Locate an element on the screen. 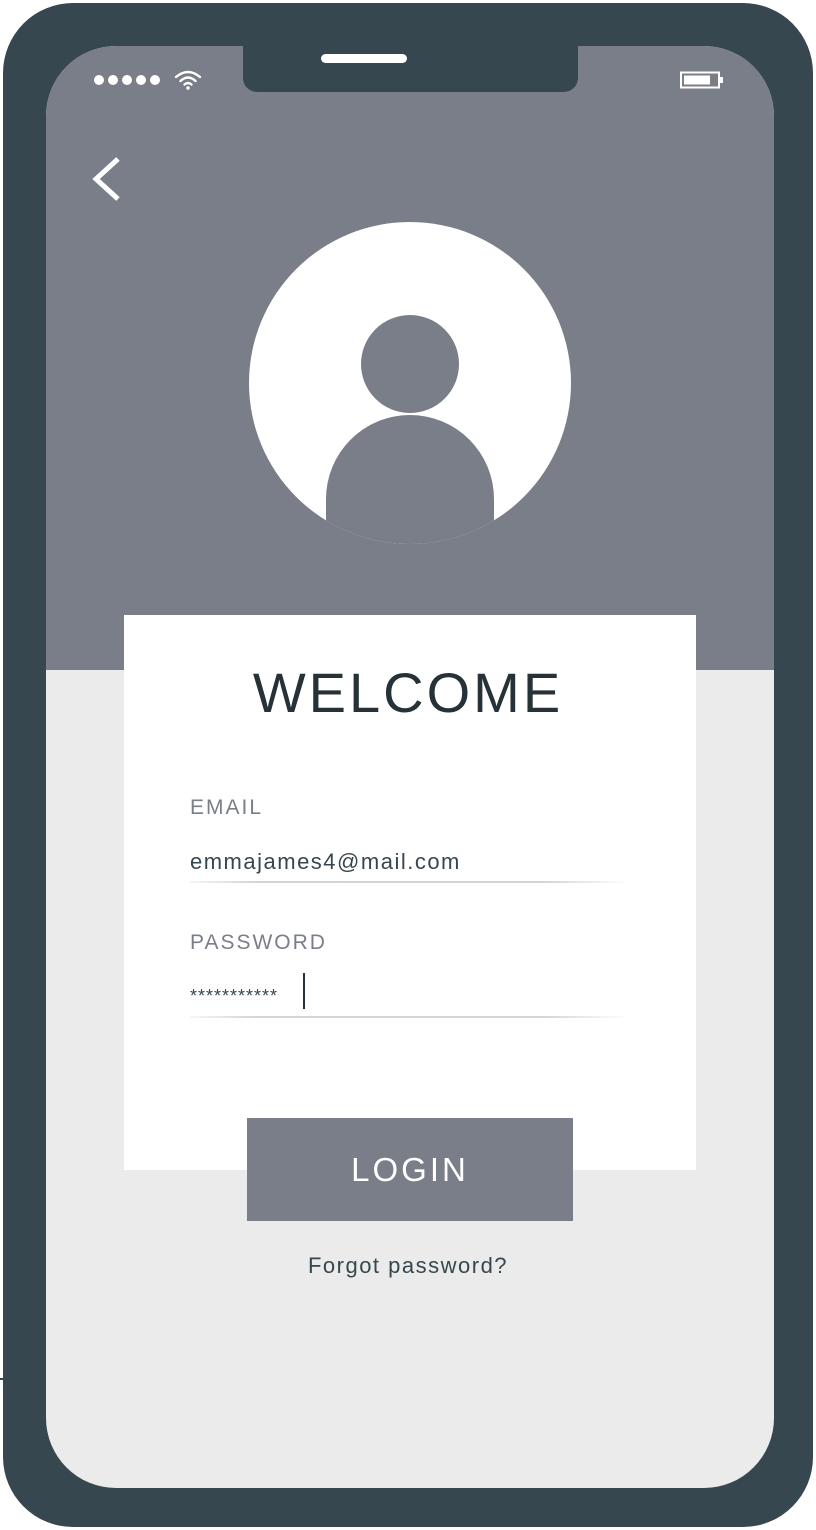 This screenshot has width=816, height=1530. login-button: LOGIN is located at coordinates (410, 1169).